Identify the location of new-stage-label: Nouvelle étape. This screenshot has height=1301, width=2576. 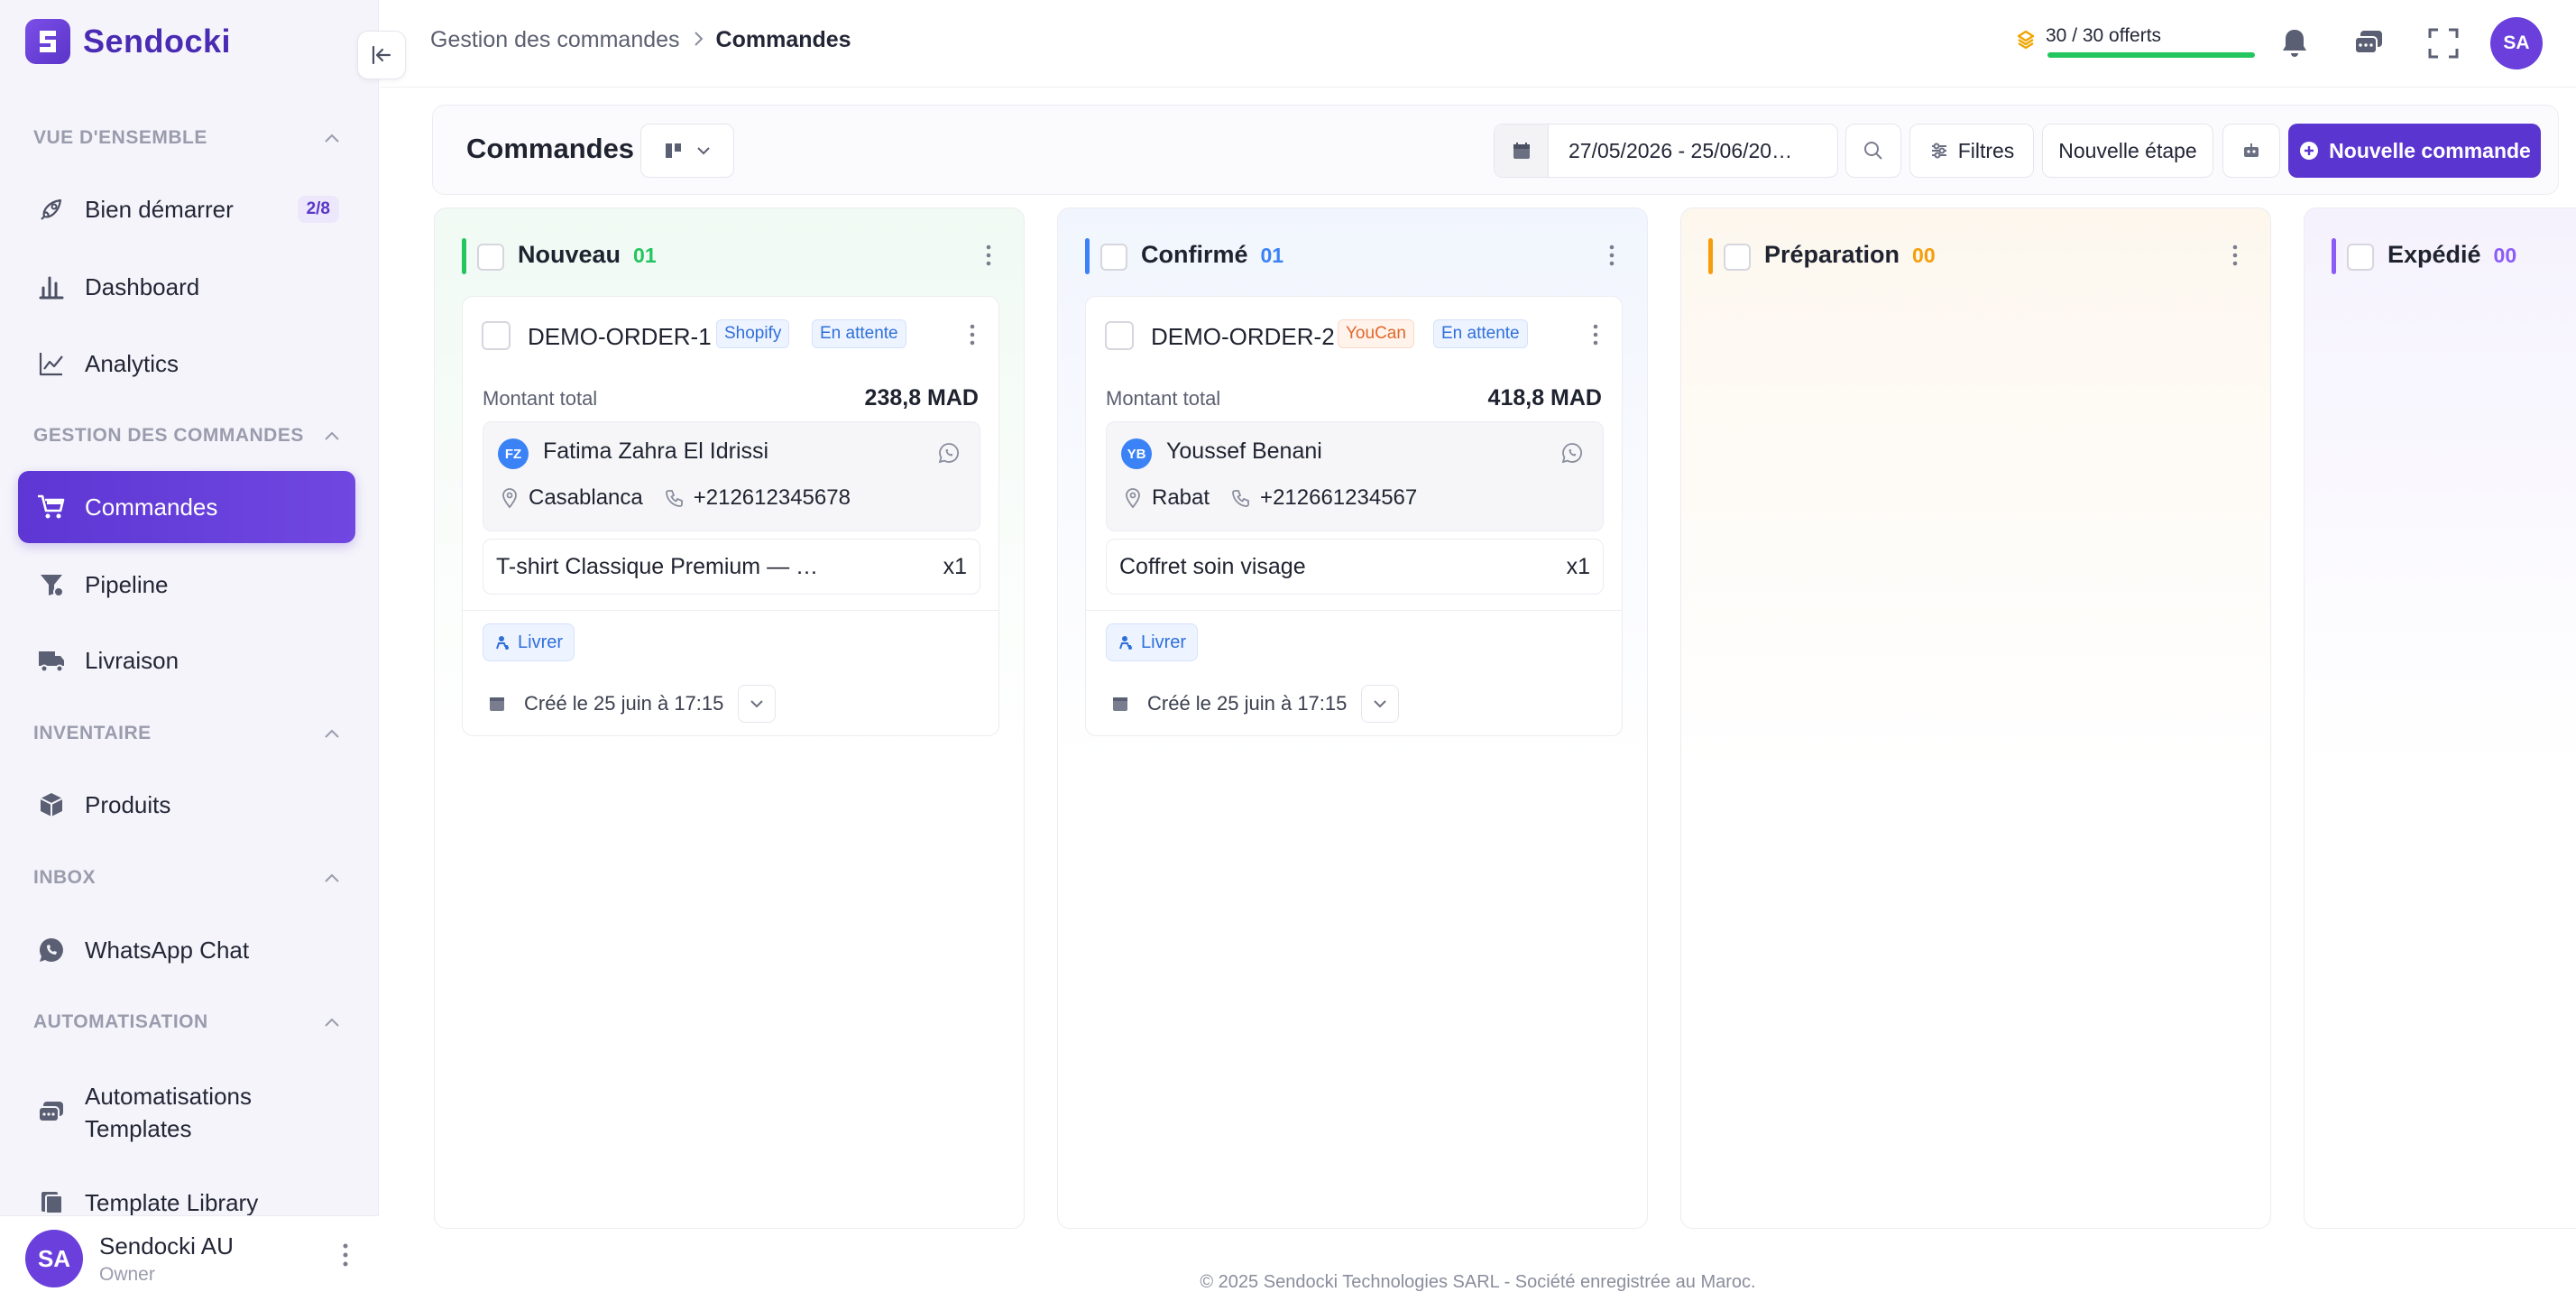
(2127, 150).